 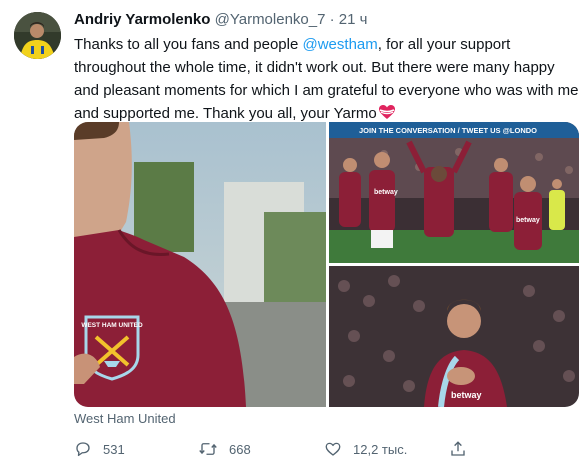 I want to click on reply-icon, so click(x=83, y=449).